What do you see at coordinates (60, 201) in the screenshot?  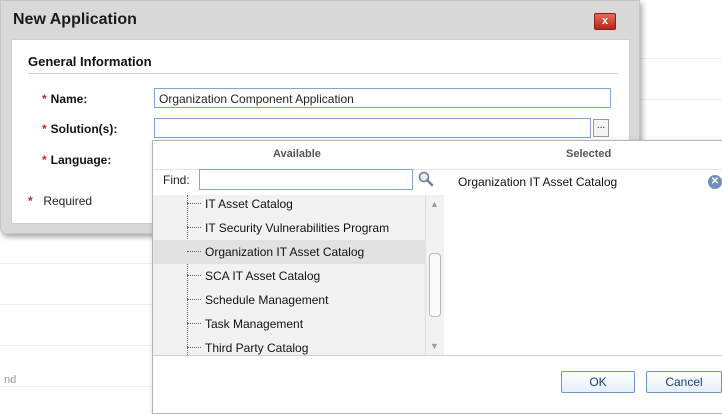 I see `required-note: * Required` at bounding box center [60, 201].